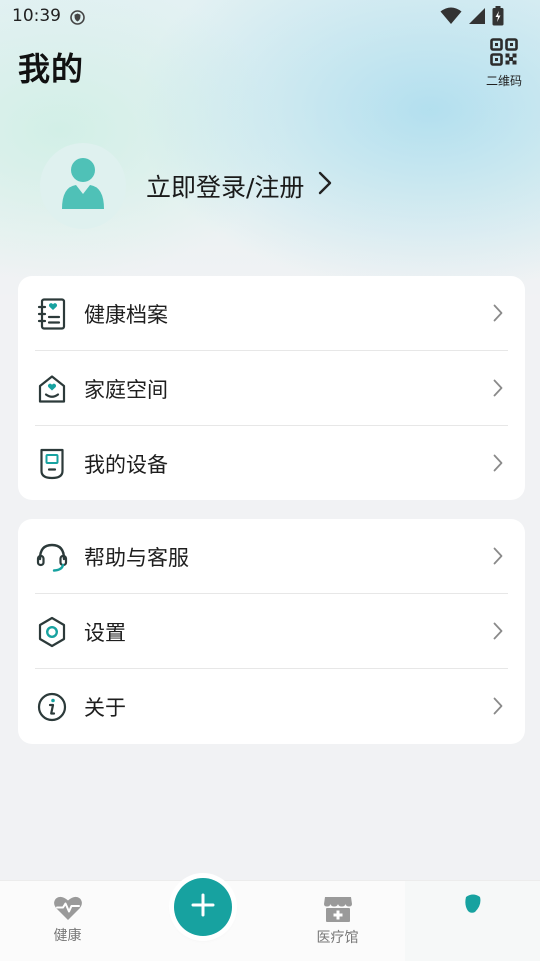 This screenshot has height=961, width=540. I want to click on heart-pulse-icon, so click(67, 910).